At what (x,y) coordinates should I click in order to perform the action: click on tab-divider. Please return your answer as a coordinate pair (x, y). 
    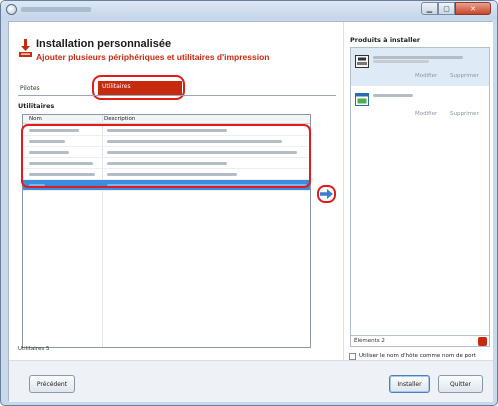
    Looking at the image, I should click on (177, 95).